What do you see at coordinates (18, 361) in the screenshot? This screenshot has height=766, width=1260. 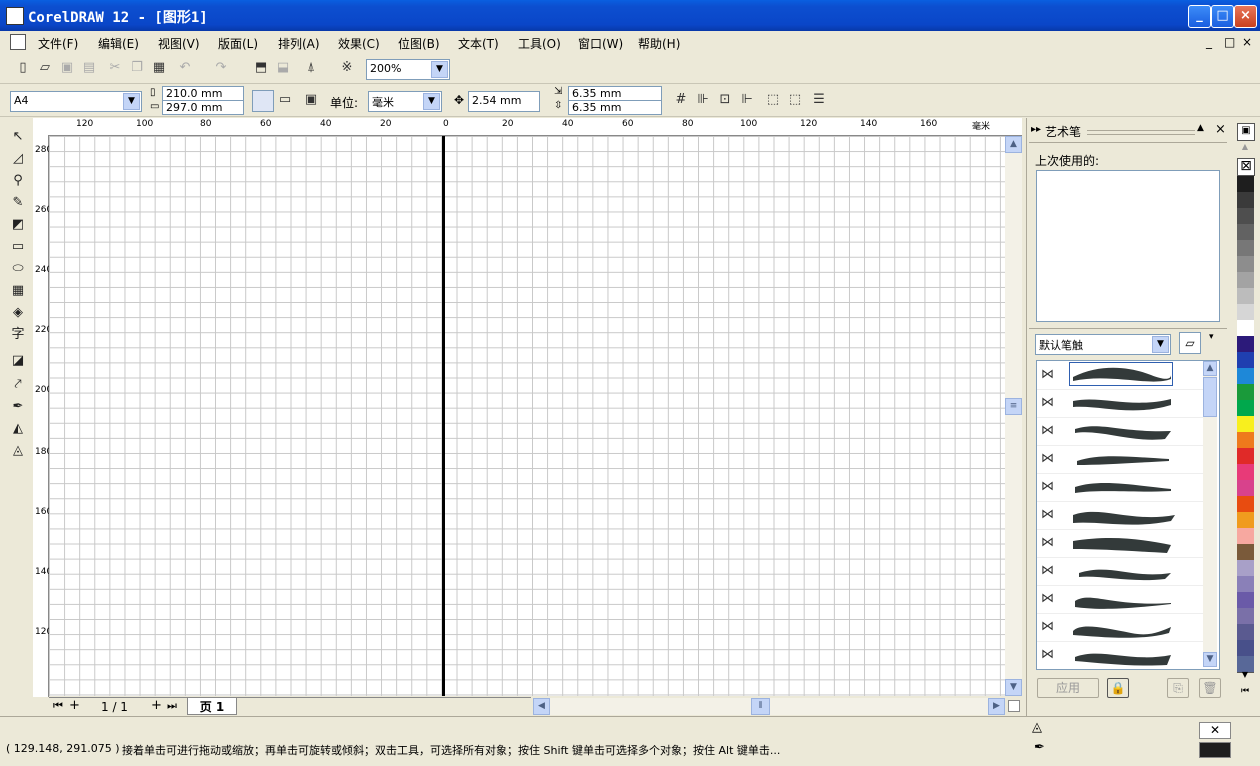 I see `interactive-blend-tool-icon: ◪` at bounding box center [18, 361].